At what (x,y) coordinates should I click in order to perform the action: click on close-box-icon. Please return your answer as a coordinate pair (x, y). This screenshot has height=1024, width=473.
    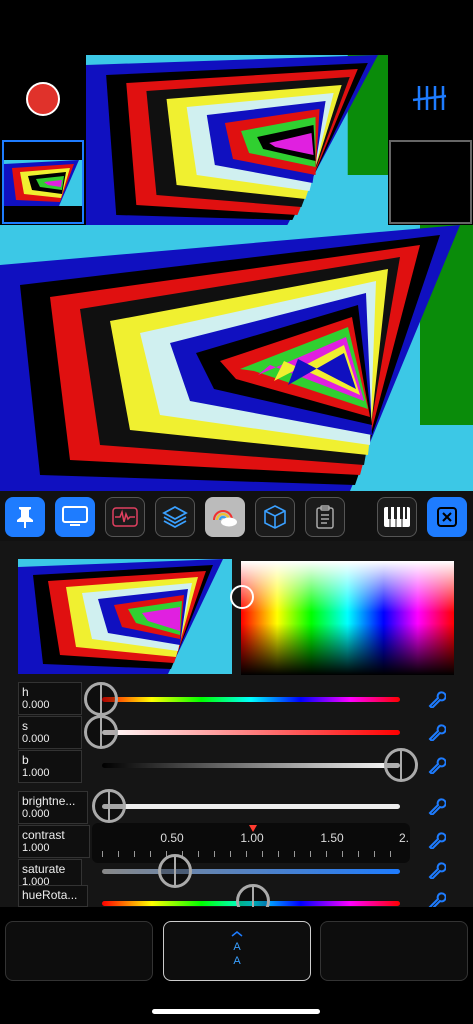
    Looking at the image, I should click on (447, 517).